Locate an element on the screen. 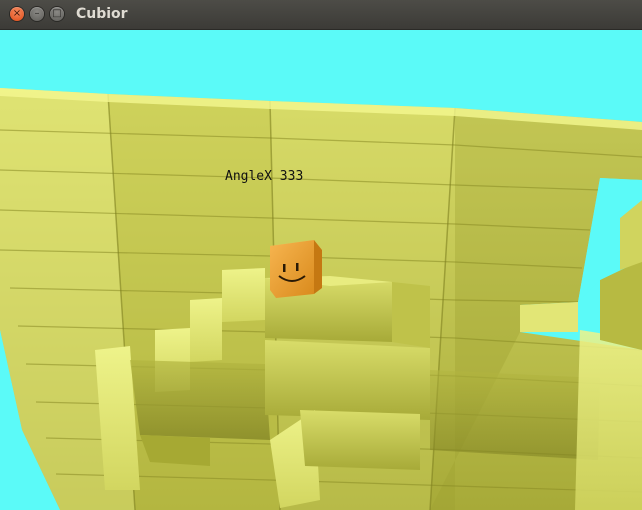 This screenshot has height=510, width=642. title-bar: × – □ Cubior is located at coordinates (321, 15).